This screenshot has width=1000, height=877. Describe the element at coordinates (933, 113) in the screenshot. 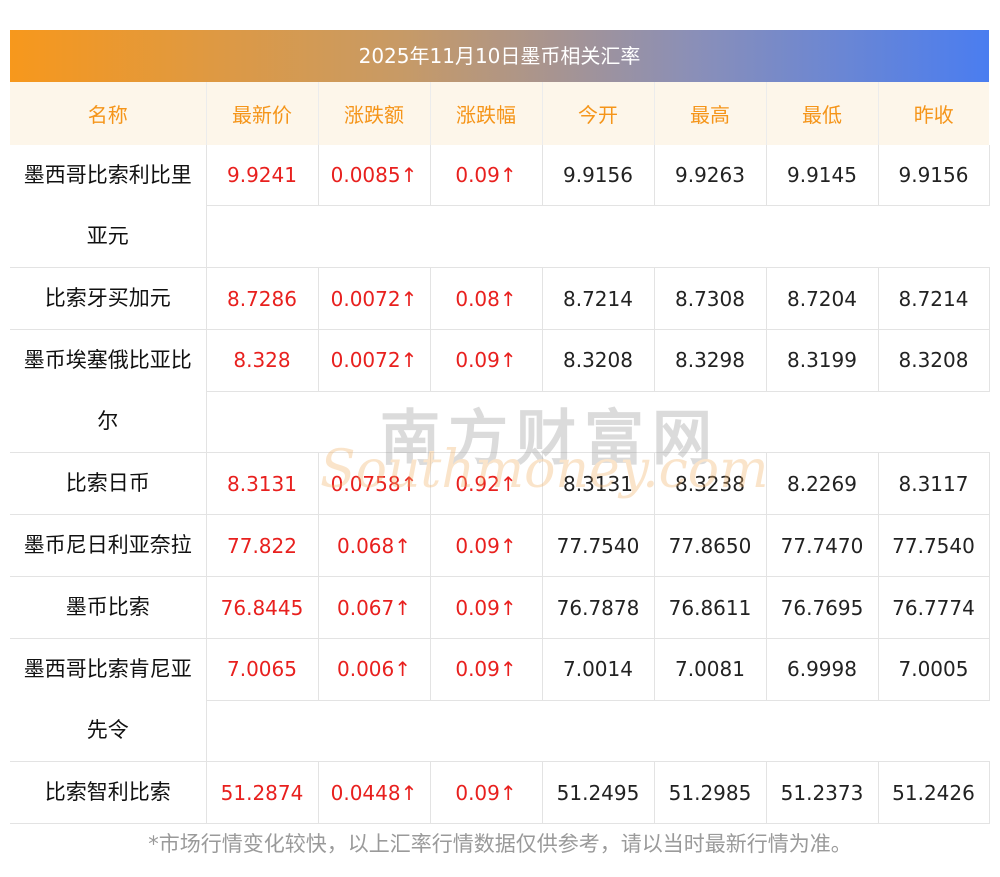

I see `header-prev-close: 昨收` at that location.